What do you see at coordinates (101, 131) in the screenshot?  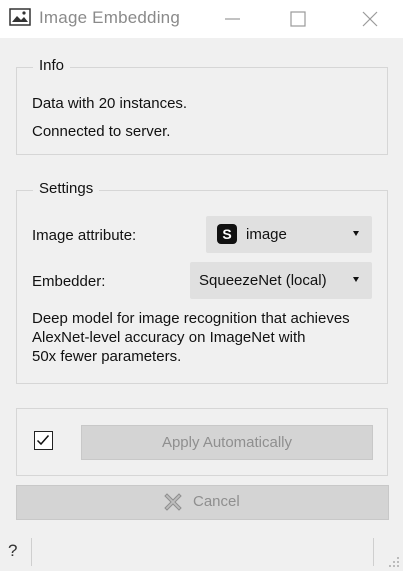 I see `info-connection-text: Connected to server.` at bounding box center [101, 131].